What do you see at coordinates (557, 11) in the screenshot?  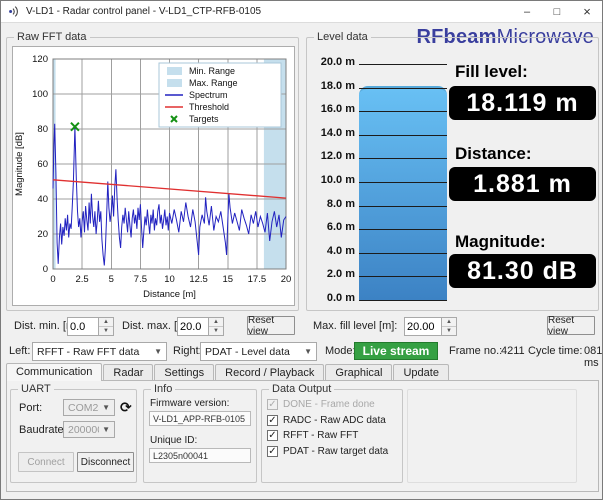 I see `maximize-icon: □` at bounding box center [557, 11].